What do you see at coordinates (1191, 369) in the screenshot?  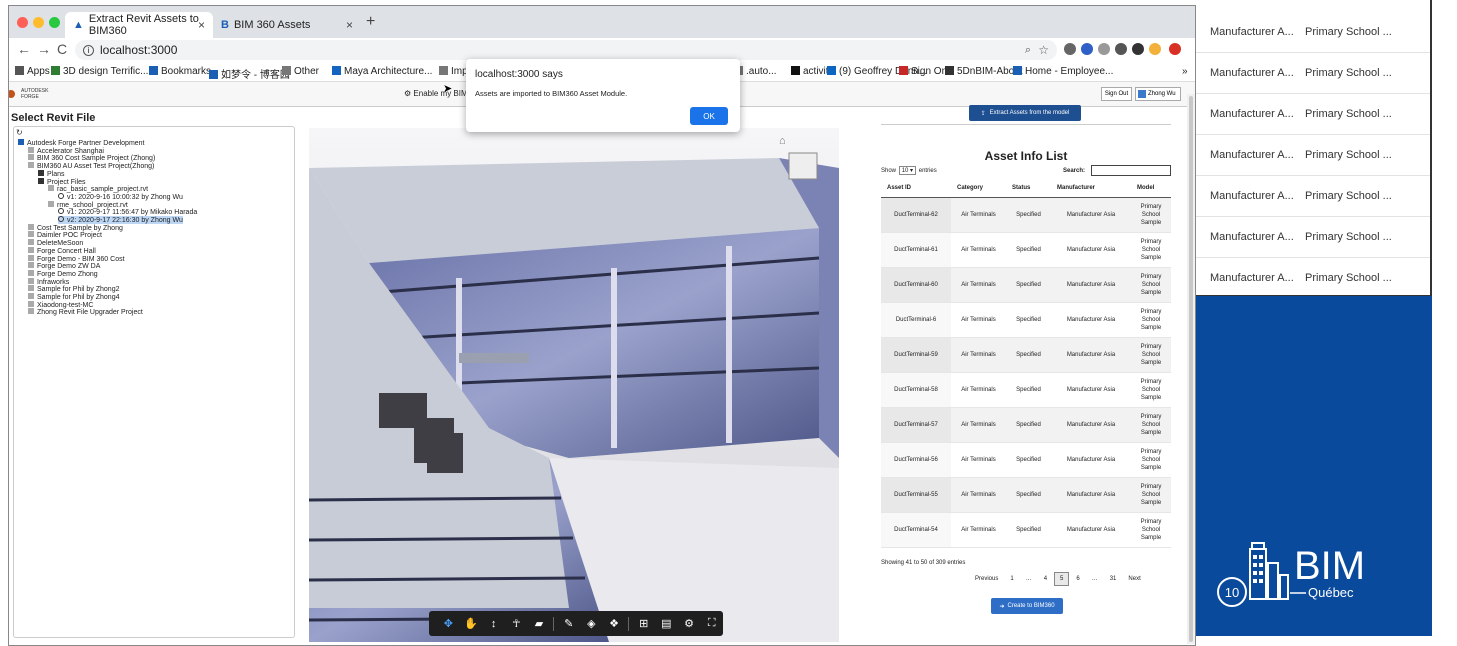 I see `scrollbar-thumb` at bounding box center [1191, 369].